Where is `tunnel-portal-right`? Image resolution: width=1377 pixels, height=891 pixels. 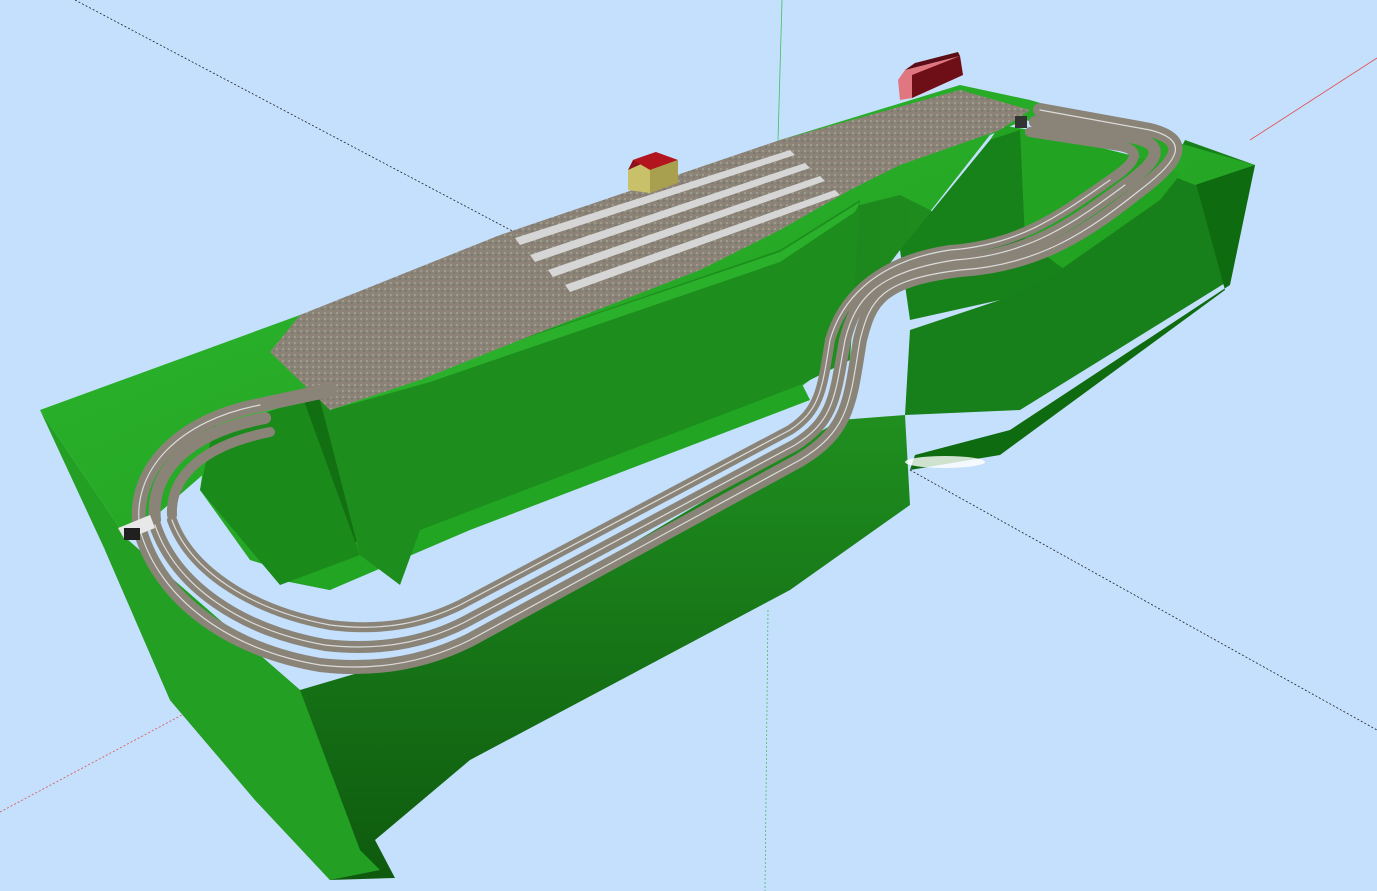 tunnel-portal-right is located at coordinates (1021, 122).